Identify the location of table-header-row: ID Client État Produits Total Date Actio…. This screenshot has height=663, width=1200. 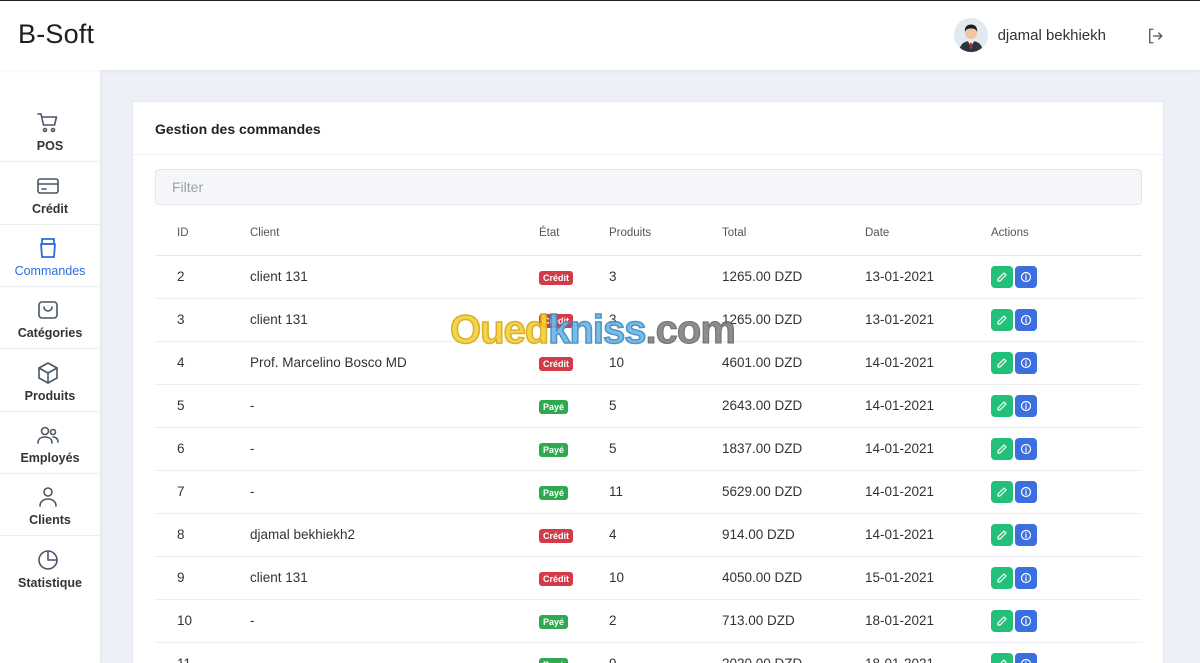
(648, 234).